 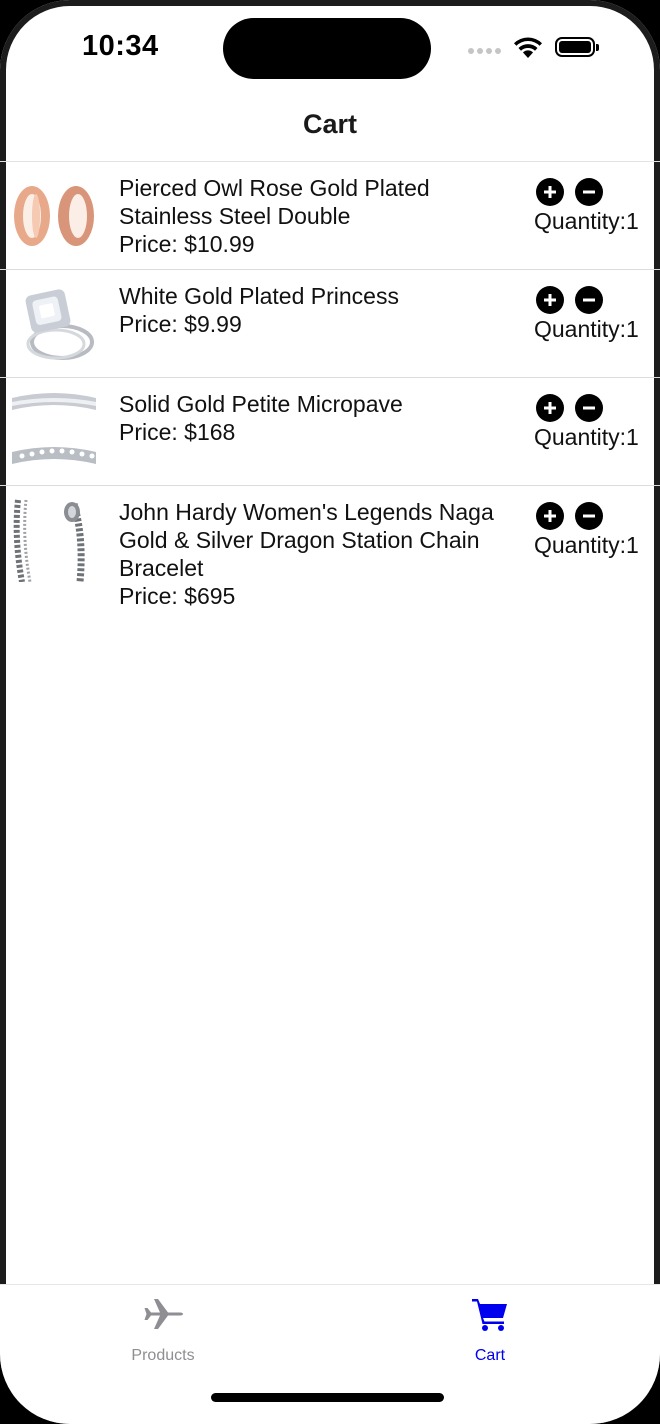 I want to click on chain-bracelet-image, so click(x=54, y=540).